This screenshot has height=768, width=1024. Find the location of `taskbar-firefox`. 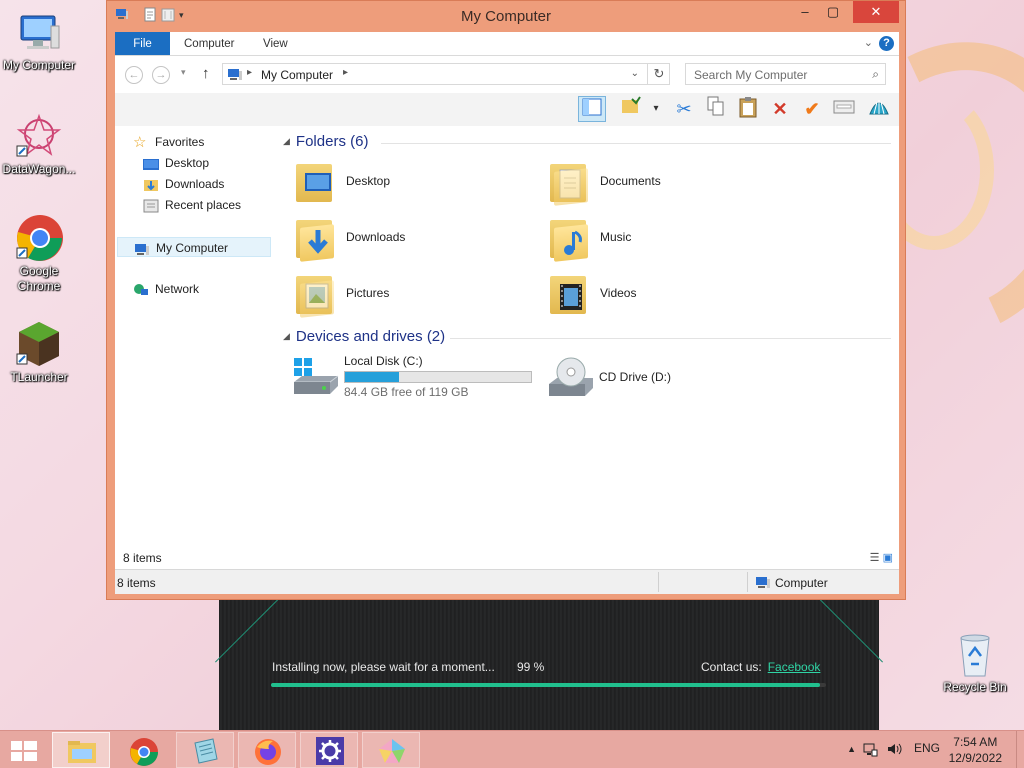

taskbar-firefox is located at coordinates (267, 750).